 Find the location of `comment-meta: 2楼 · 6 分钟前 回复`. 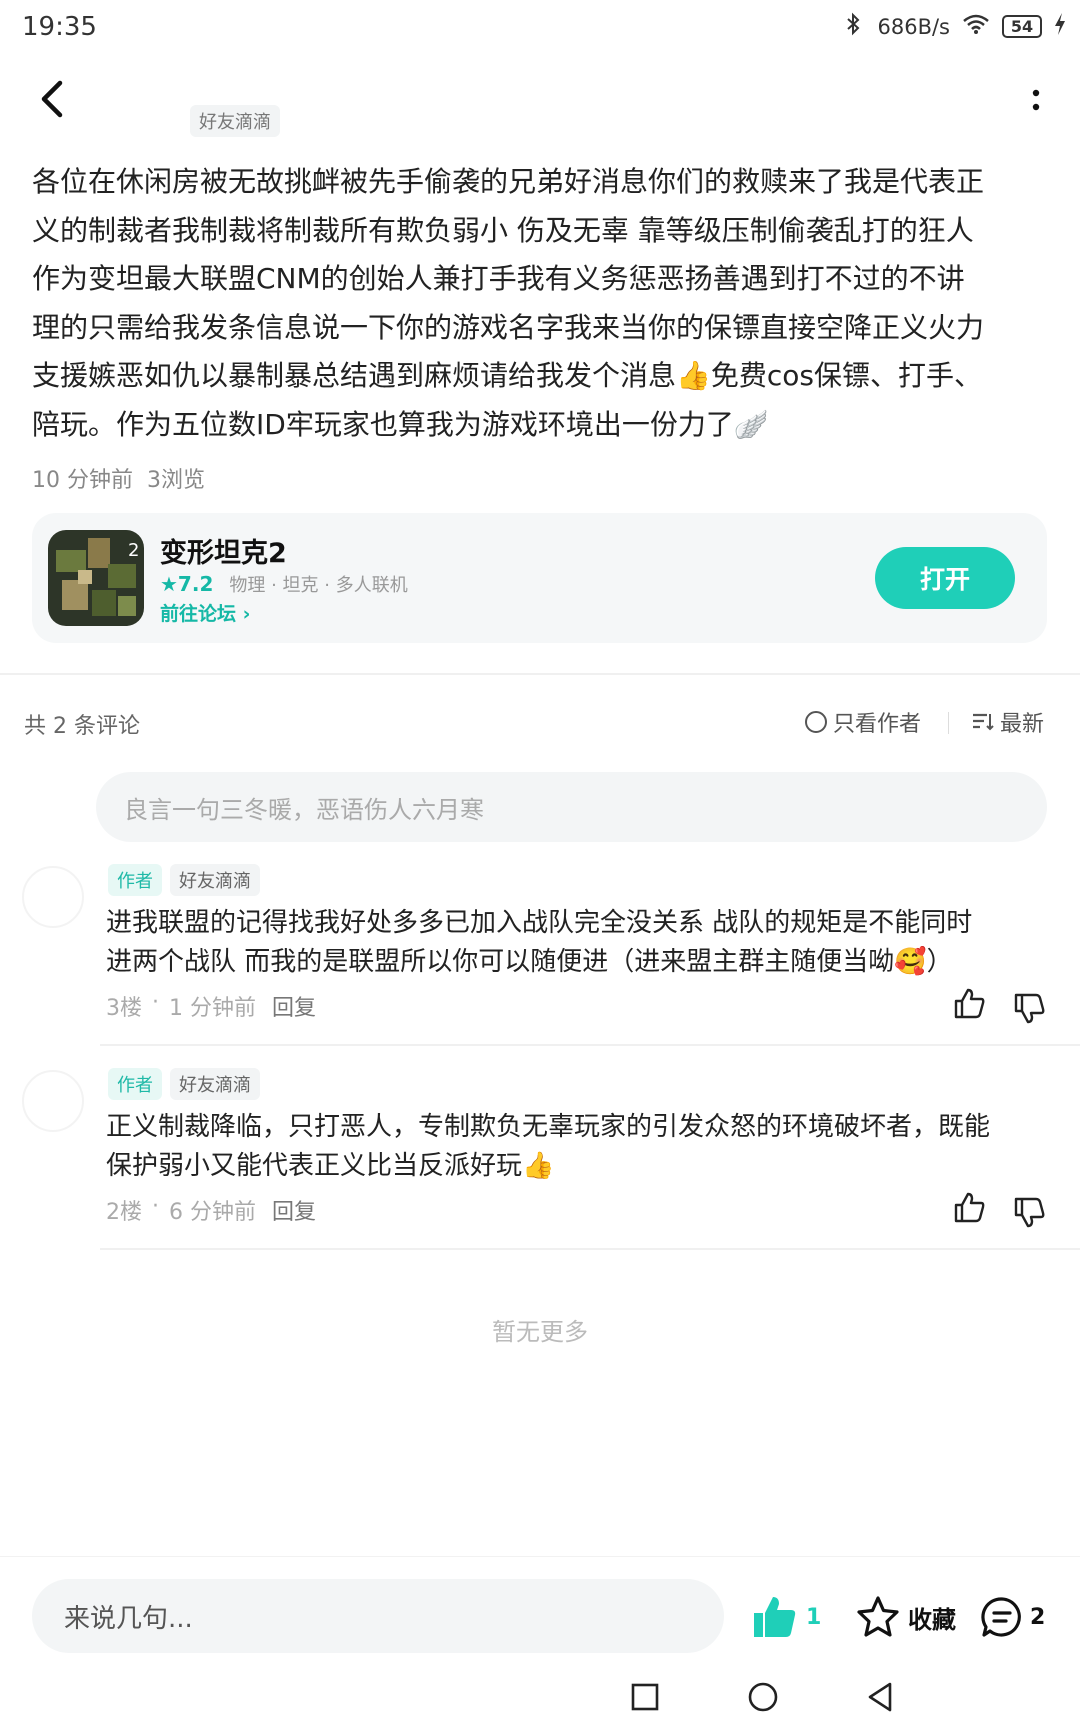

comment-meta: 2楼 · 6 分钟前 回复 is located at coordinates (211, 1210).